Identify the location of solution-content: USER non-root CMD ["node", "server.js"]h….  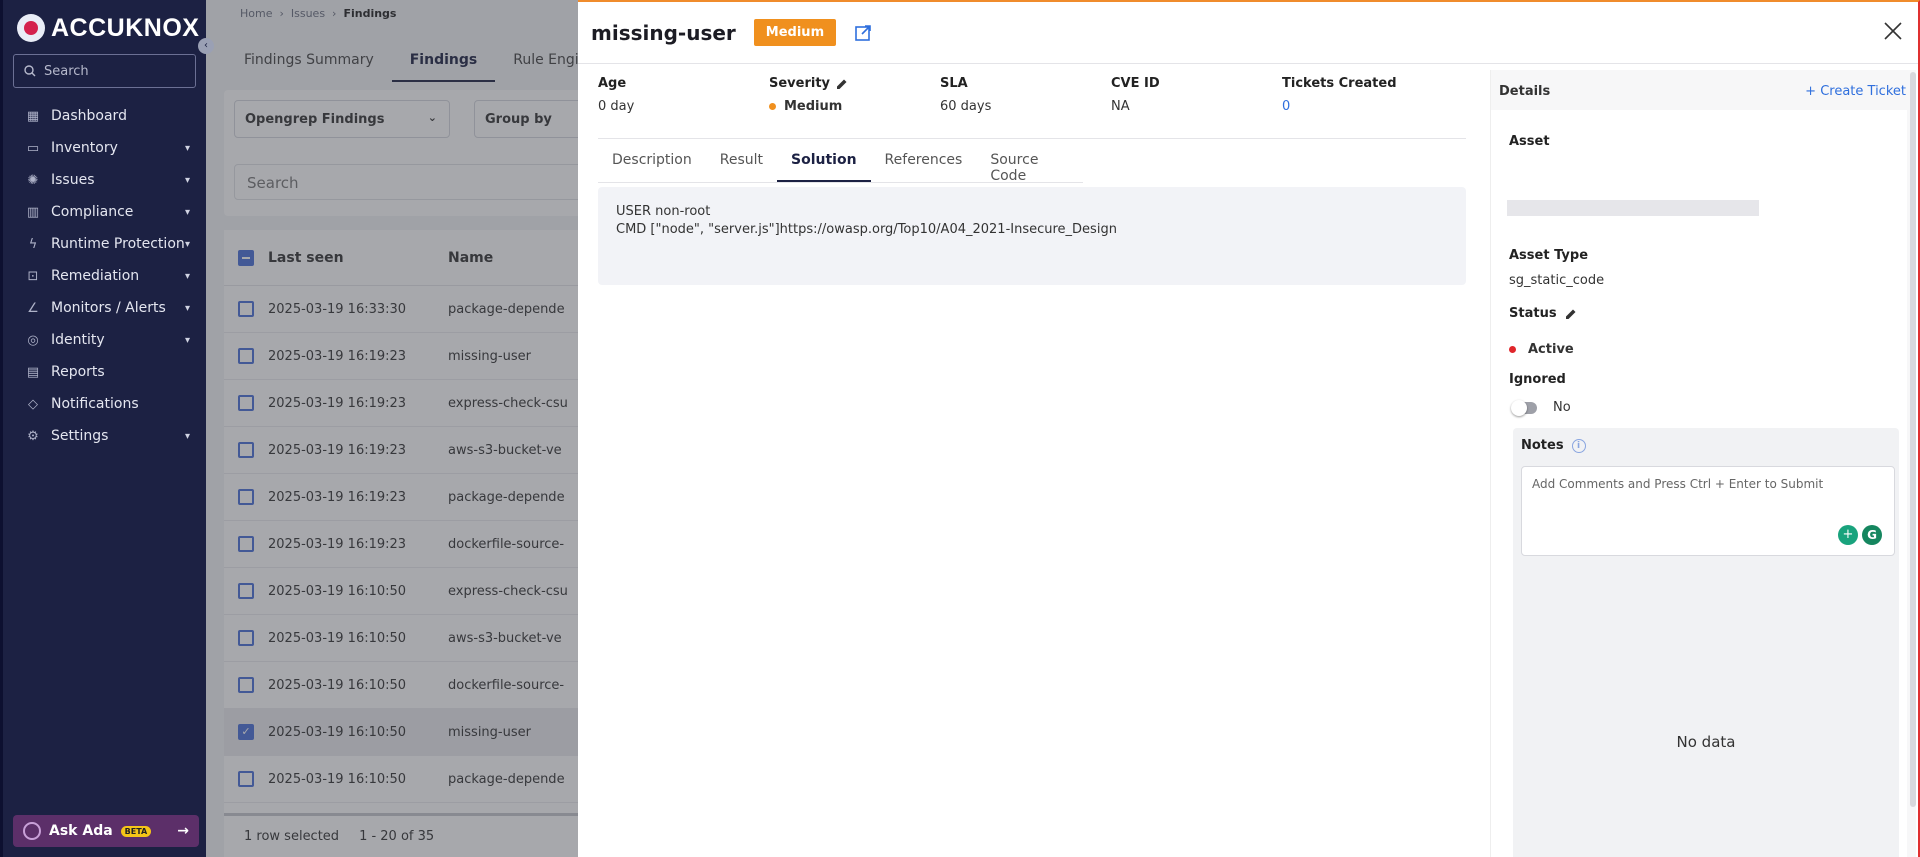
(1032, 236).